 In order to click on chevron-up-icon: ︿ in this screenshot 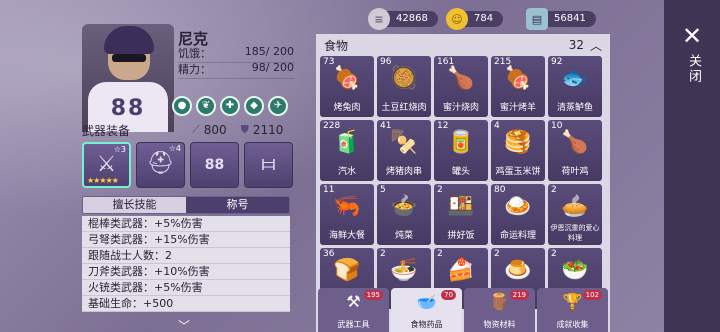, I will do `click(595, 45)`.